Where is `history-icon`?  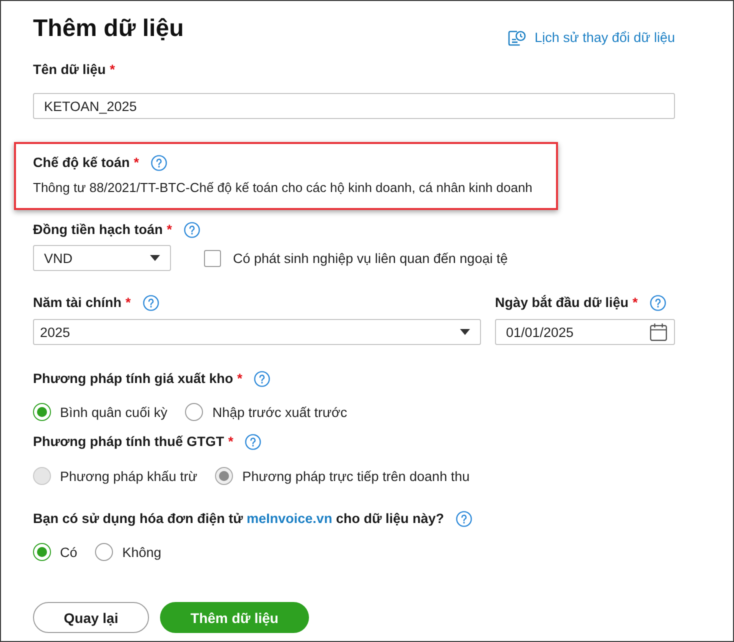
history-icon is located at coordinates (517, 38).